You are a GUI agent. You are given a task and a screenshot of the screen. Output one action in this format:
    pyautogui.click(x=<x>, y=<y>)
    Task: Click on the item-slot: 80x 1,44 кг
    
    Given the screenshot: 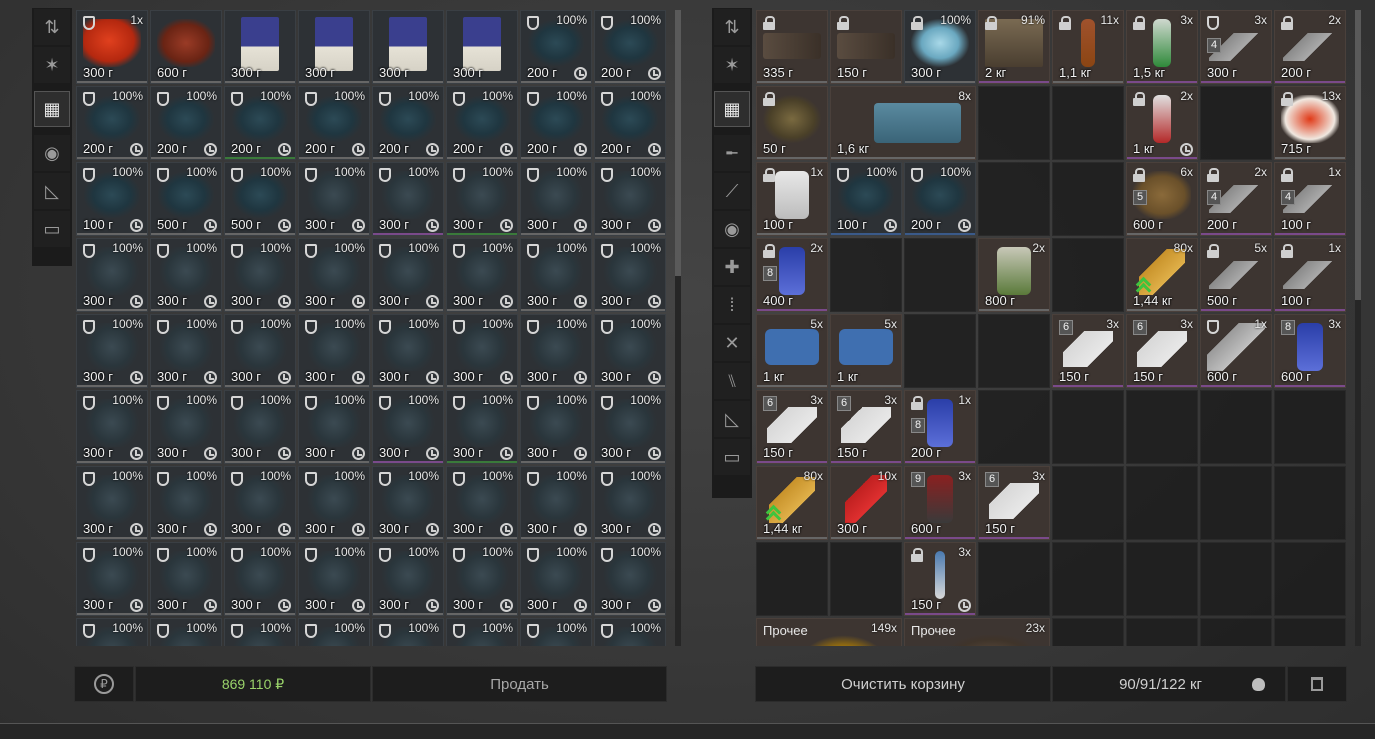 What is the action you would take?
    pyautogui.click(x=1162, y=275)
    